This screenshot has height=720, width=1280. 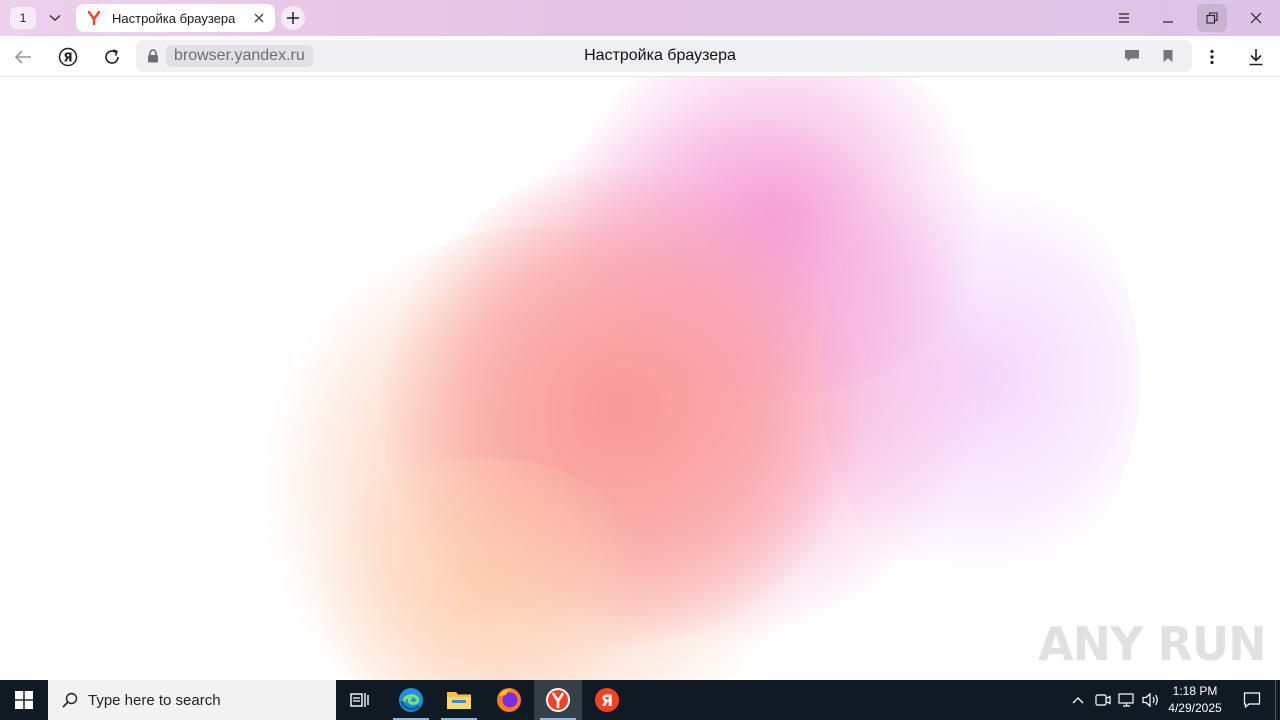 I want to click on restore-button, so click(x=1212, y=18).